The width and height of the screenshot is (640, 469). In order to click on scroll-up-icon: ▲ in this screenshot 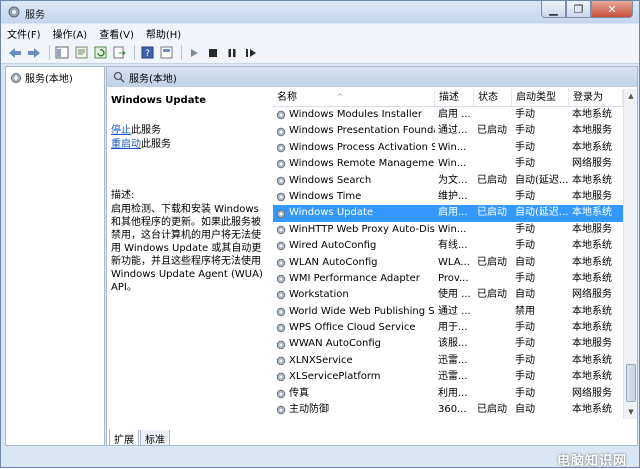, I will do `click(630, 96)`.